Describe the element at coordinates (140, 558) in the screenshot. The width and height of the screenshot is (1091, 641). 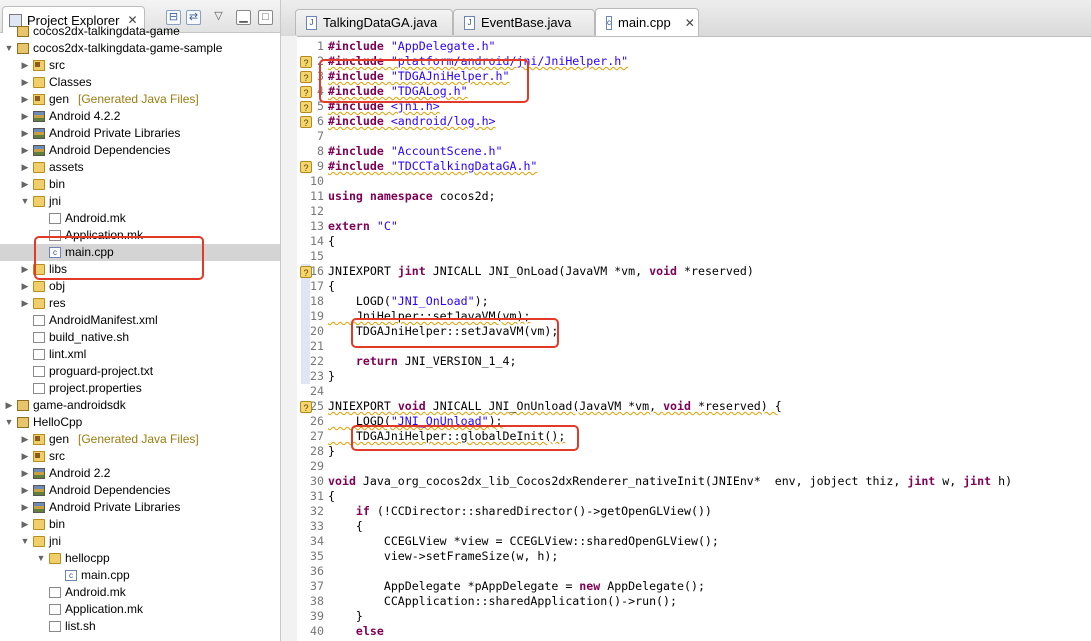
I see `tree-item: ▼ hellocpp` at that location.